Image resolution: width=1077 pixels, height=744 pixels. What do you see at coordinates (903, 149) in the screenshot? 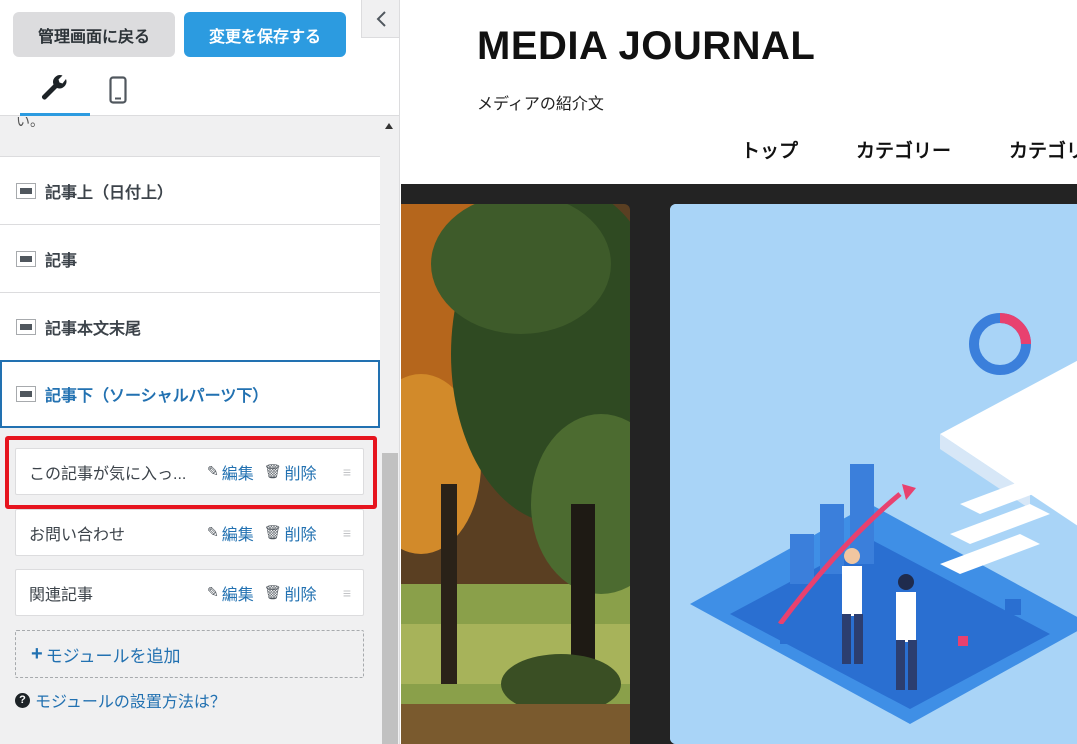
I see `nav-item-category: カテゴリー` at bounding box center [903, 149].